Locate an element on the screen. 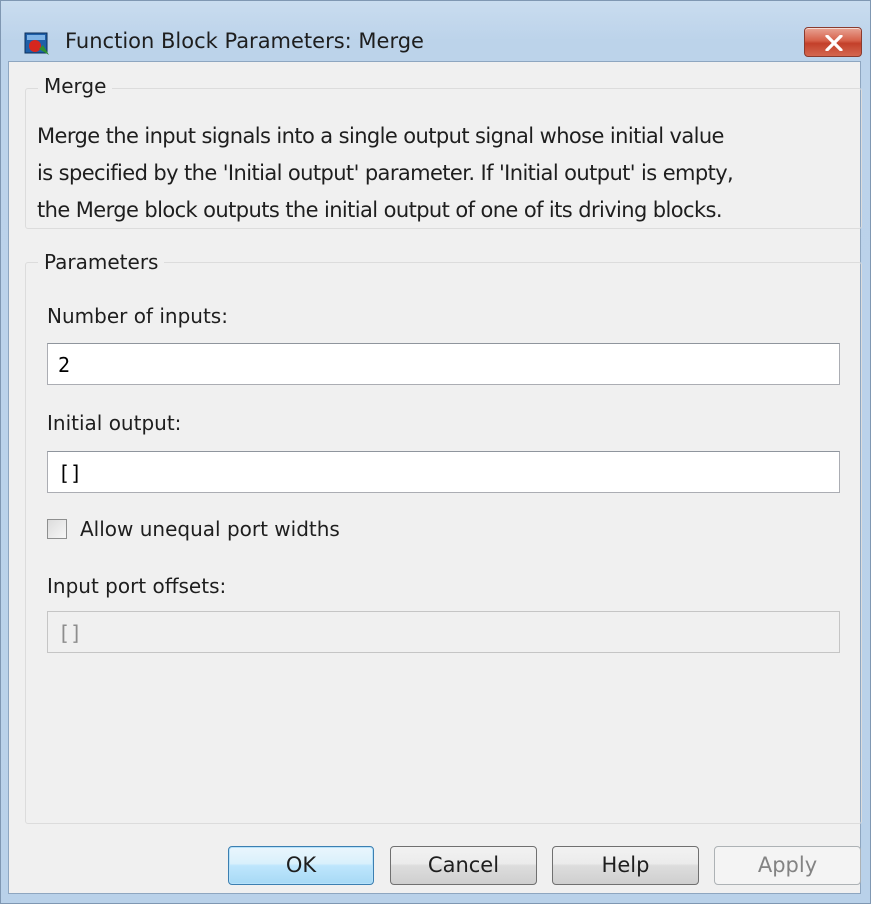  number-of-inputs-label: Number of inputs: is located at coordinates (137, 316).